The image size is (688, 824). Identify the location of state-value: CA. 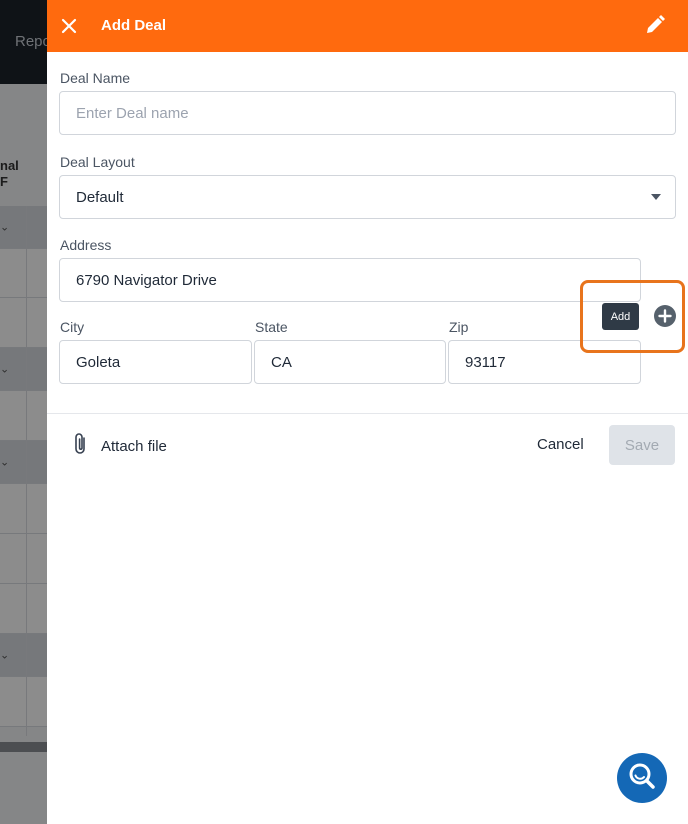
(281, 362).